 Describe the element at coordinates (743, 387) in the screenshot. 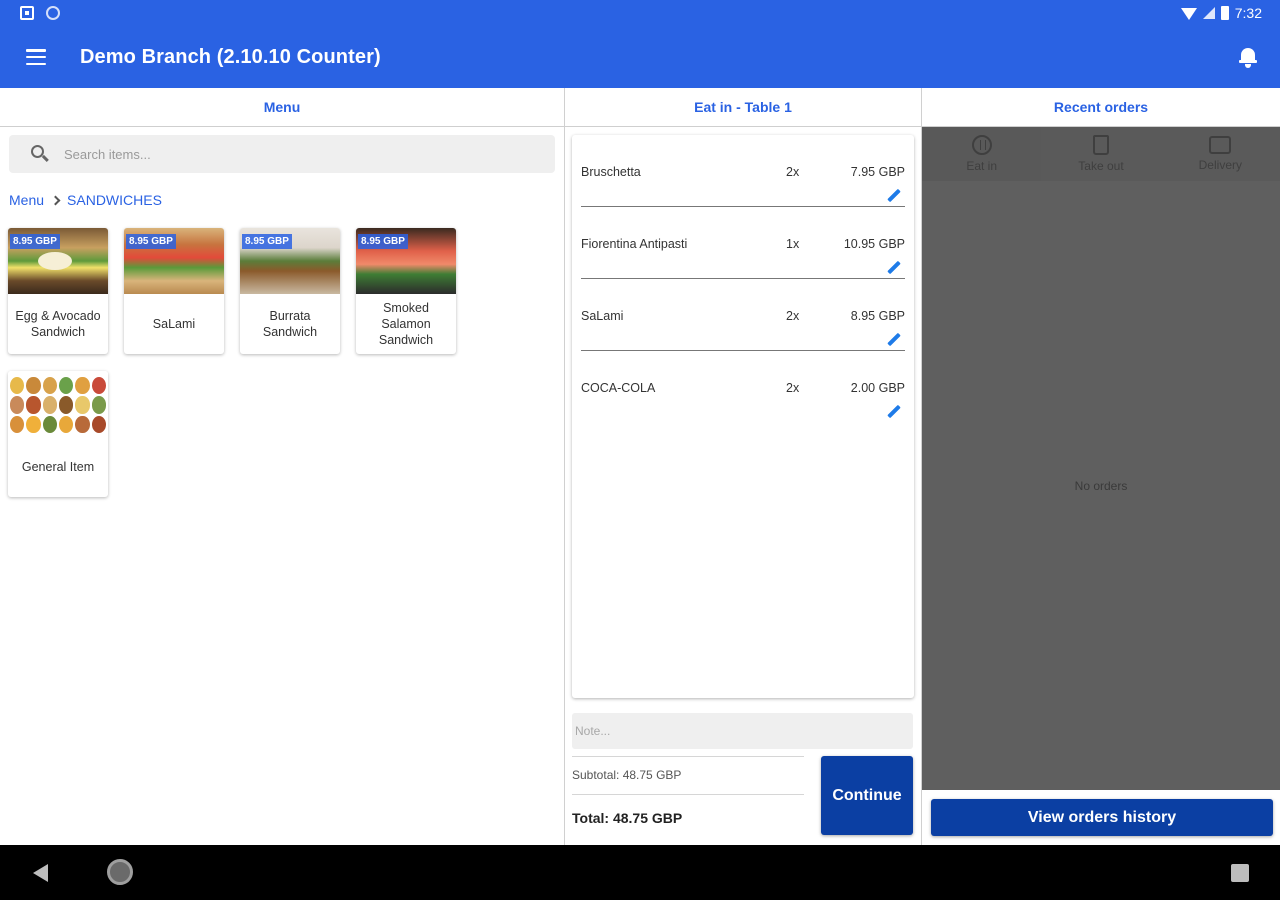

I see `order-line: COCA-COLA 2x 2.00 GBP` at that location.